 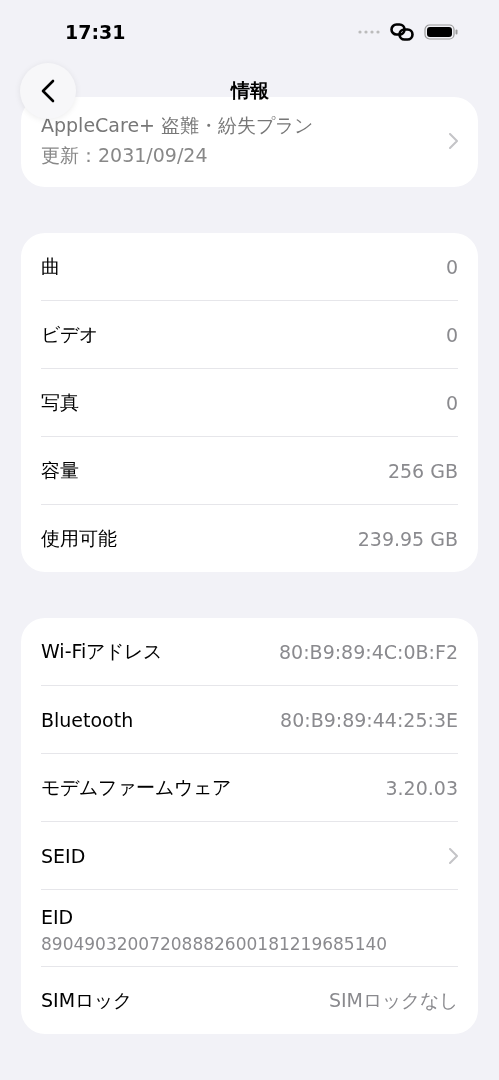 I want to click on row-label: 写真, so click(x=60, y=402).